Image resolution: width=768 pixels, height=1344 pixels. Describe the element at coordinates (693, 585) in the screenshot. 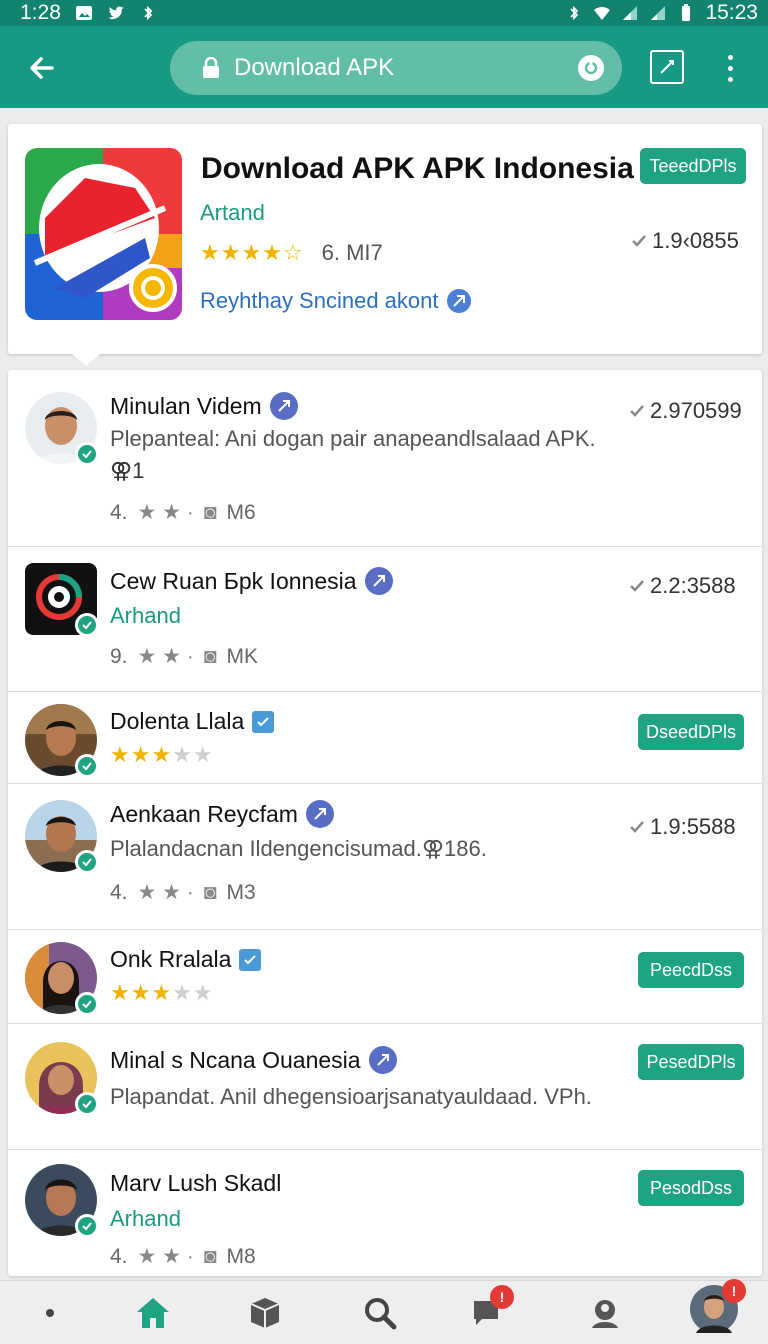

I see `item-count-value: 2.2:3588` at that location.